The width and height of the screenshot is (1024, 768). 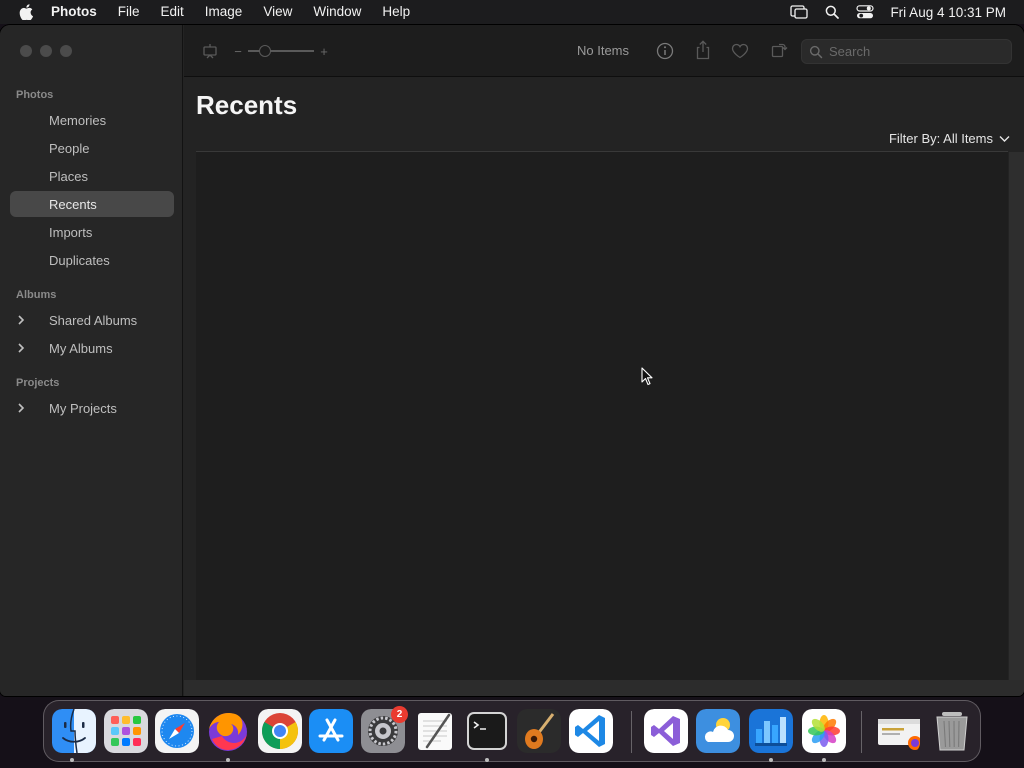 I want to click on mouse-cursor-icon, so click(x=647, y=376).